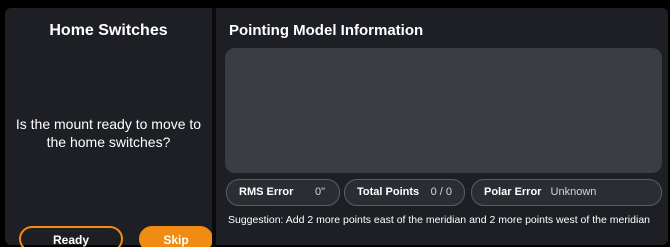  I want to click on rms-error-value: 0", so click(319, 192).